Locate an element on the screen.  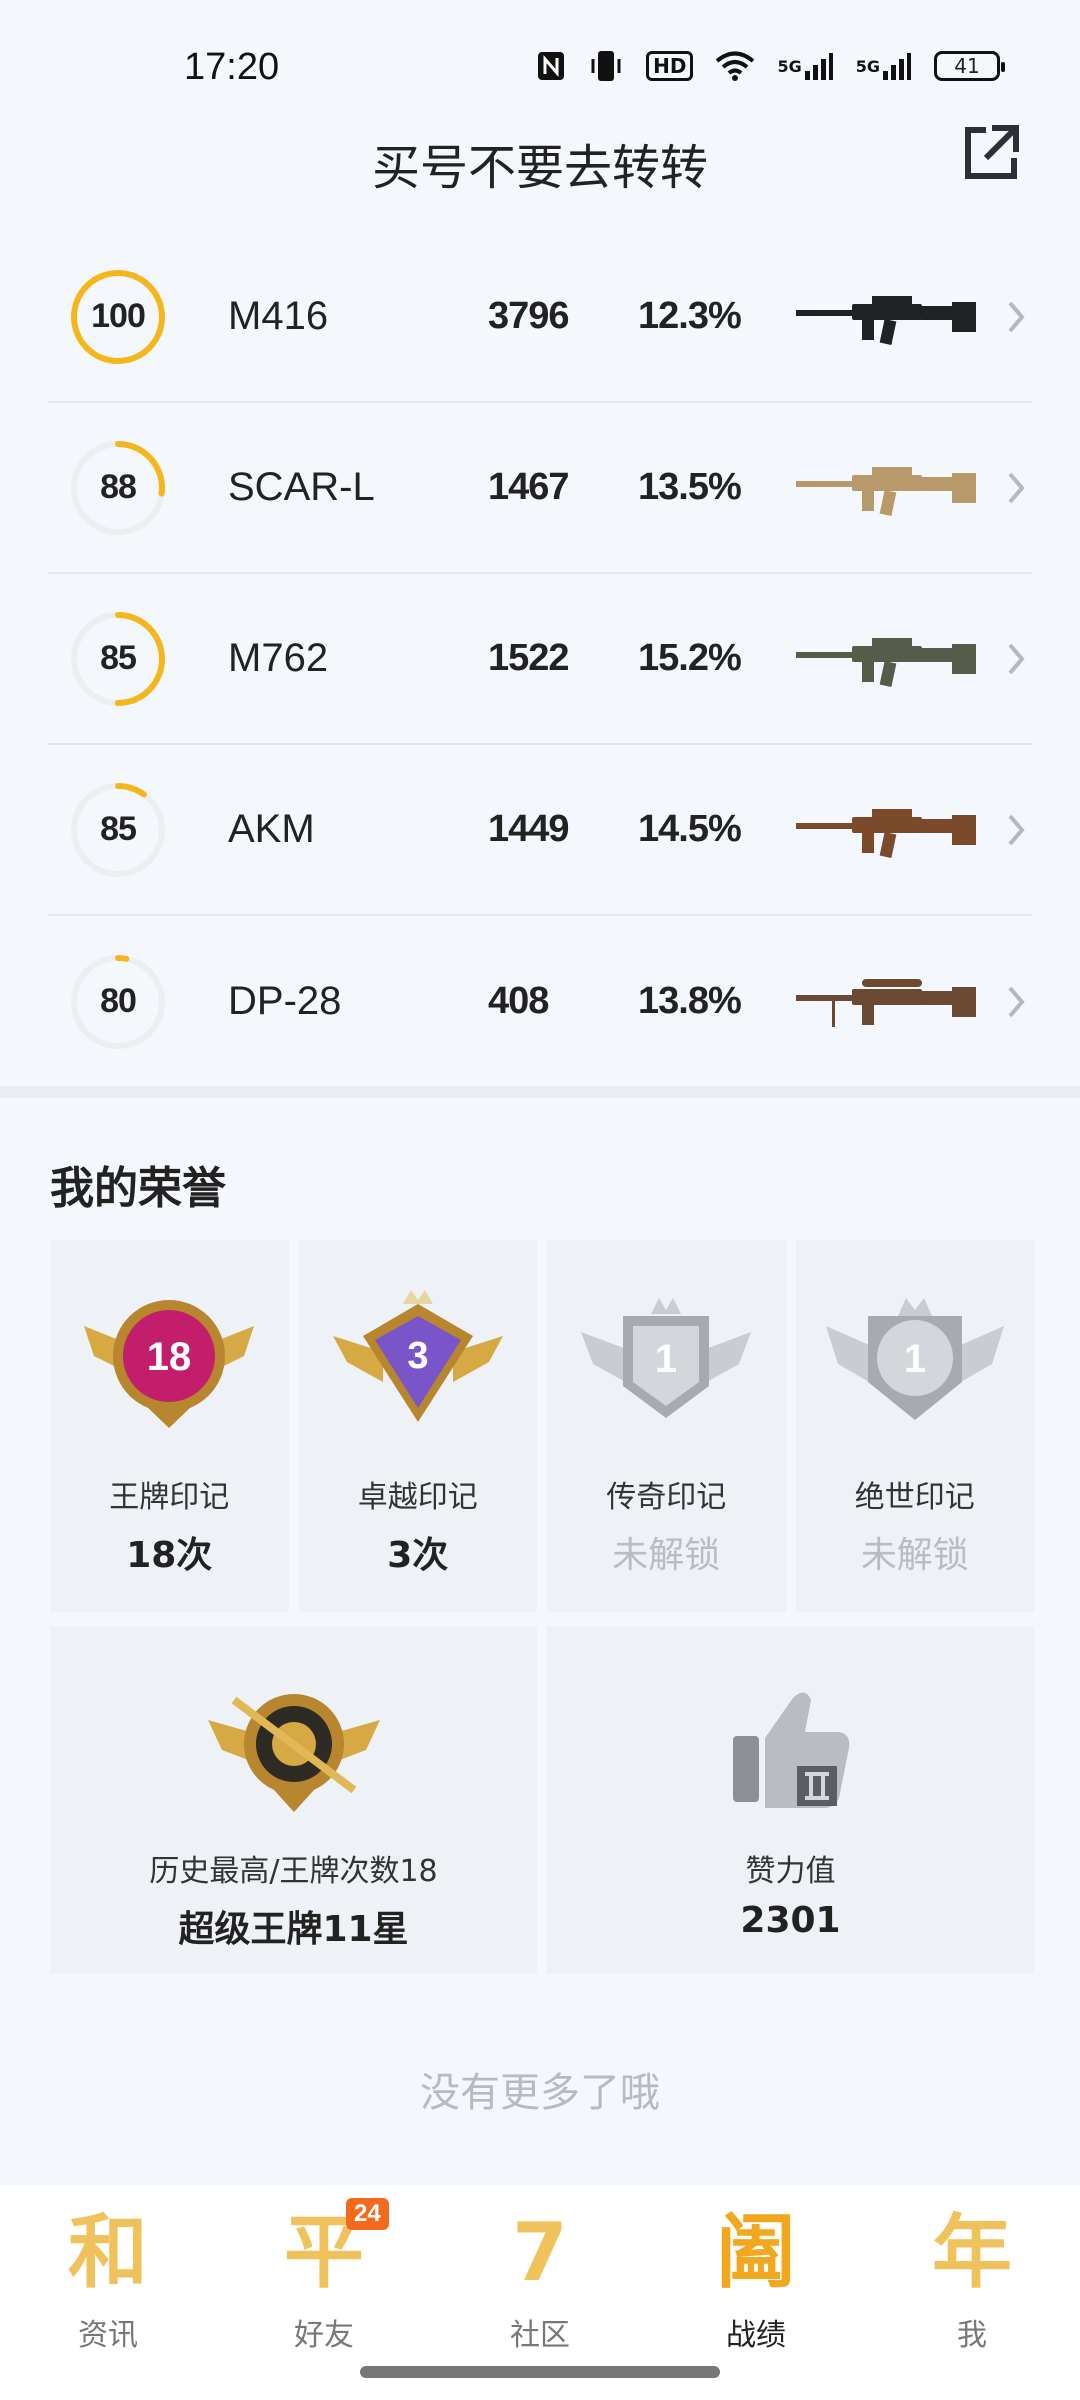
highest-rank-label: 历史最高/王牌次数18 is located at coordinates (293, 1871).